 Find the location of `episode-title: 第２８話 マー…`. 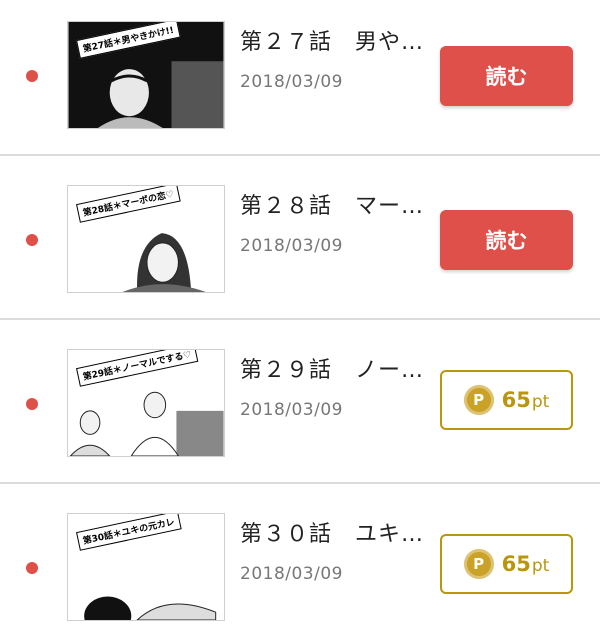

episode-title: 第２８話 マー… is located at coordinates (332, 204).